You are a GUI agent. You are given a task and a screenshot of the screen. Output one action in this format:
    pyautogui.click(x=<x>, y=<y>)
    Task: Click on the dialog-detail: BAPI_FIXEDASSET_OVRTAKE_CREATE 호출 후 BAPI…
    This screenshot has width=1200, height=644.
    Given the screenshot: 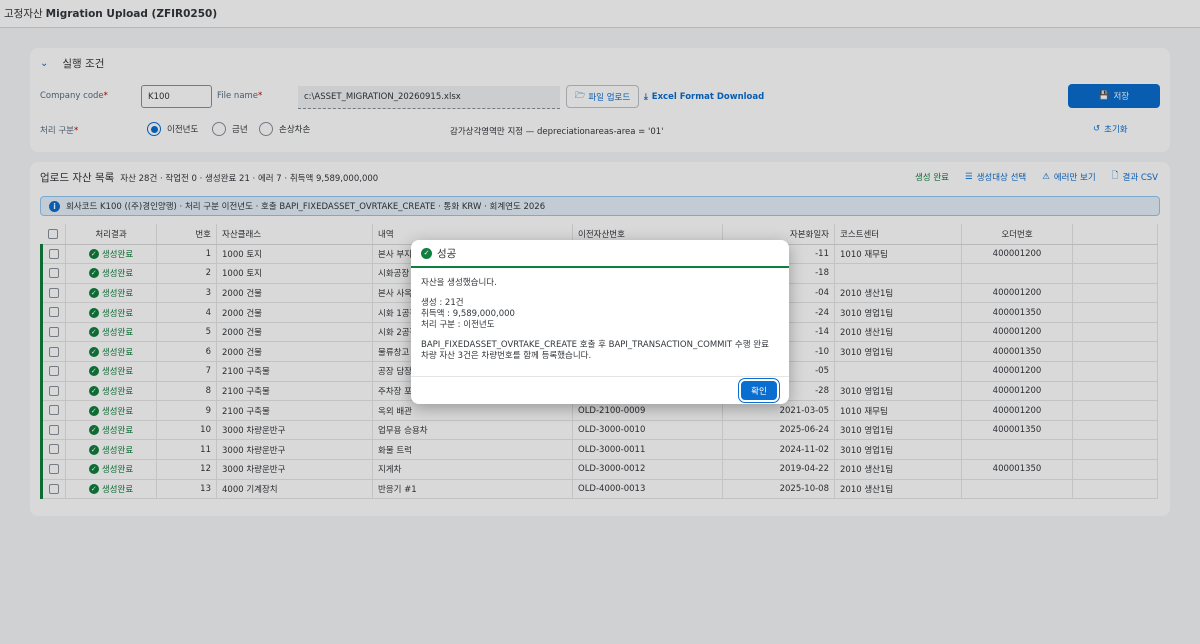 What is the action you would take?
    pyautogui.click(x=595, y=350)
    